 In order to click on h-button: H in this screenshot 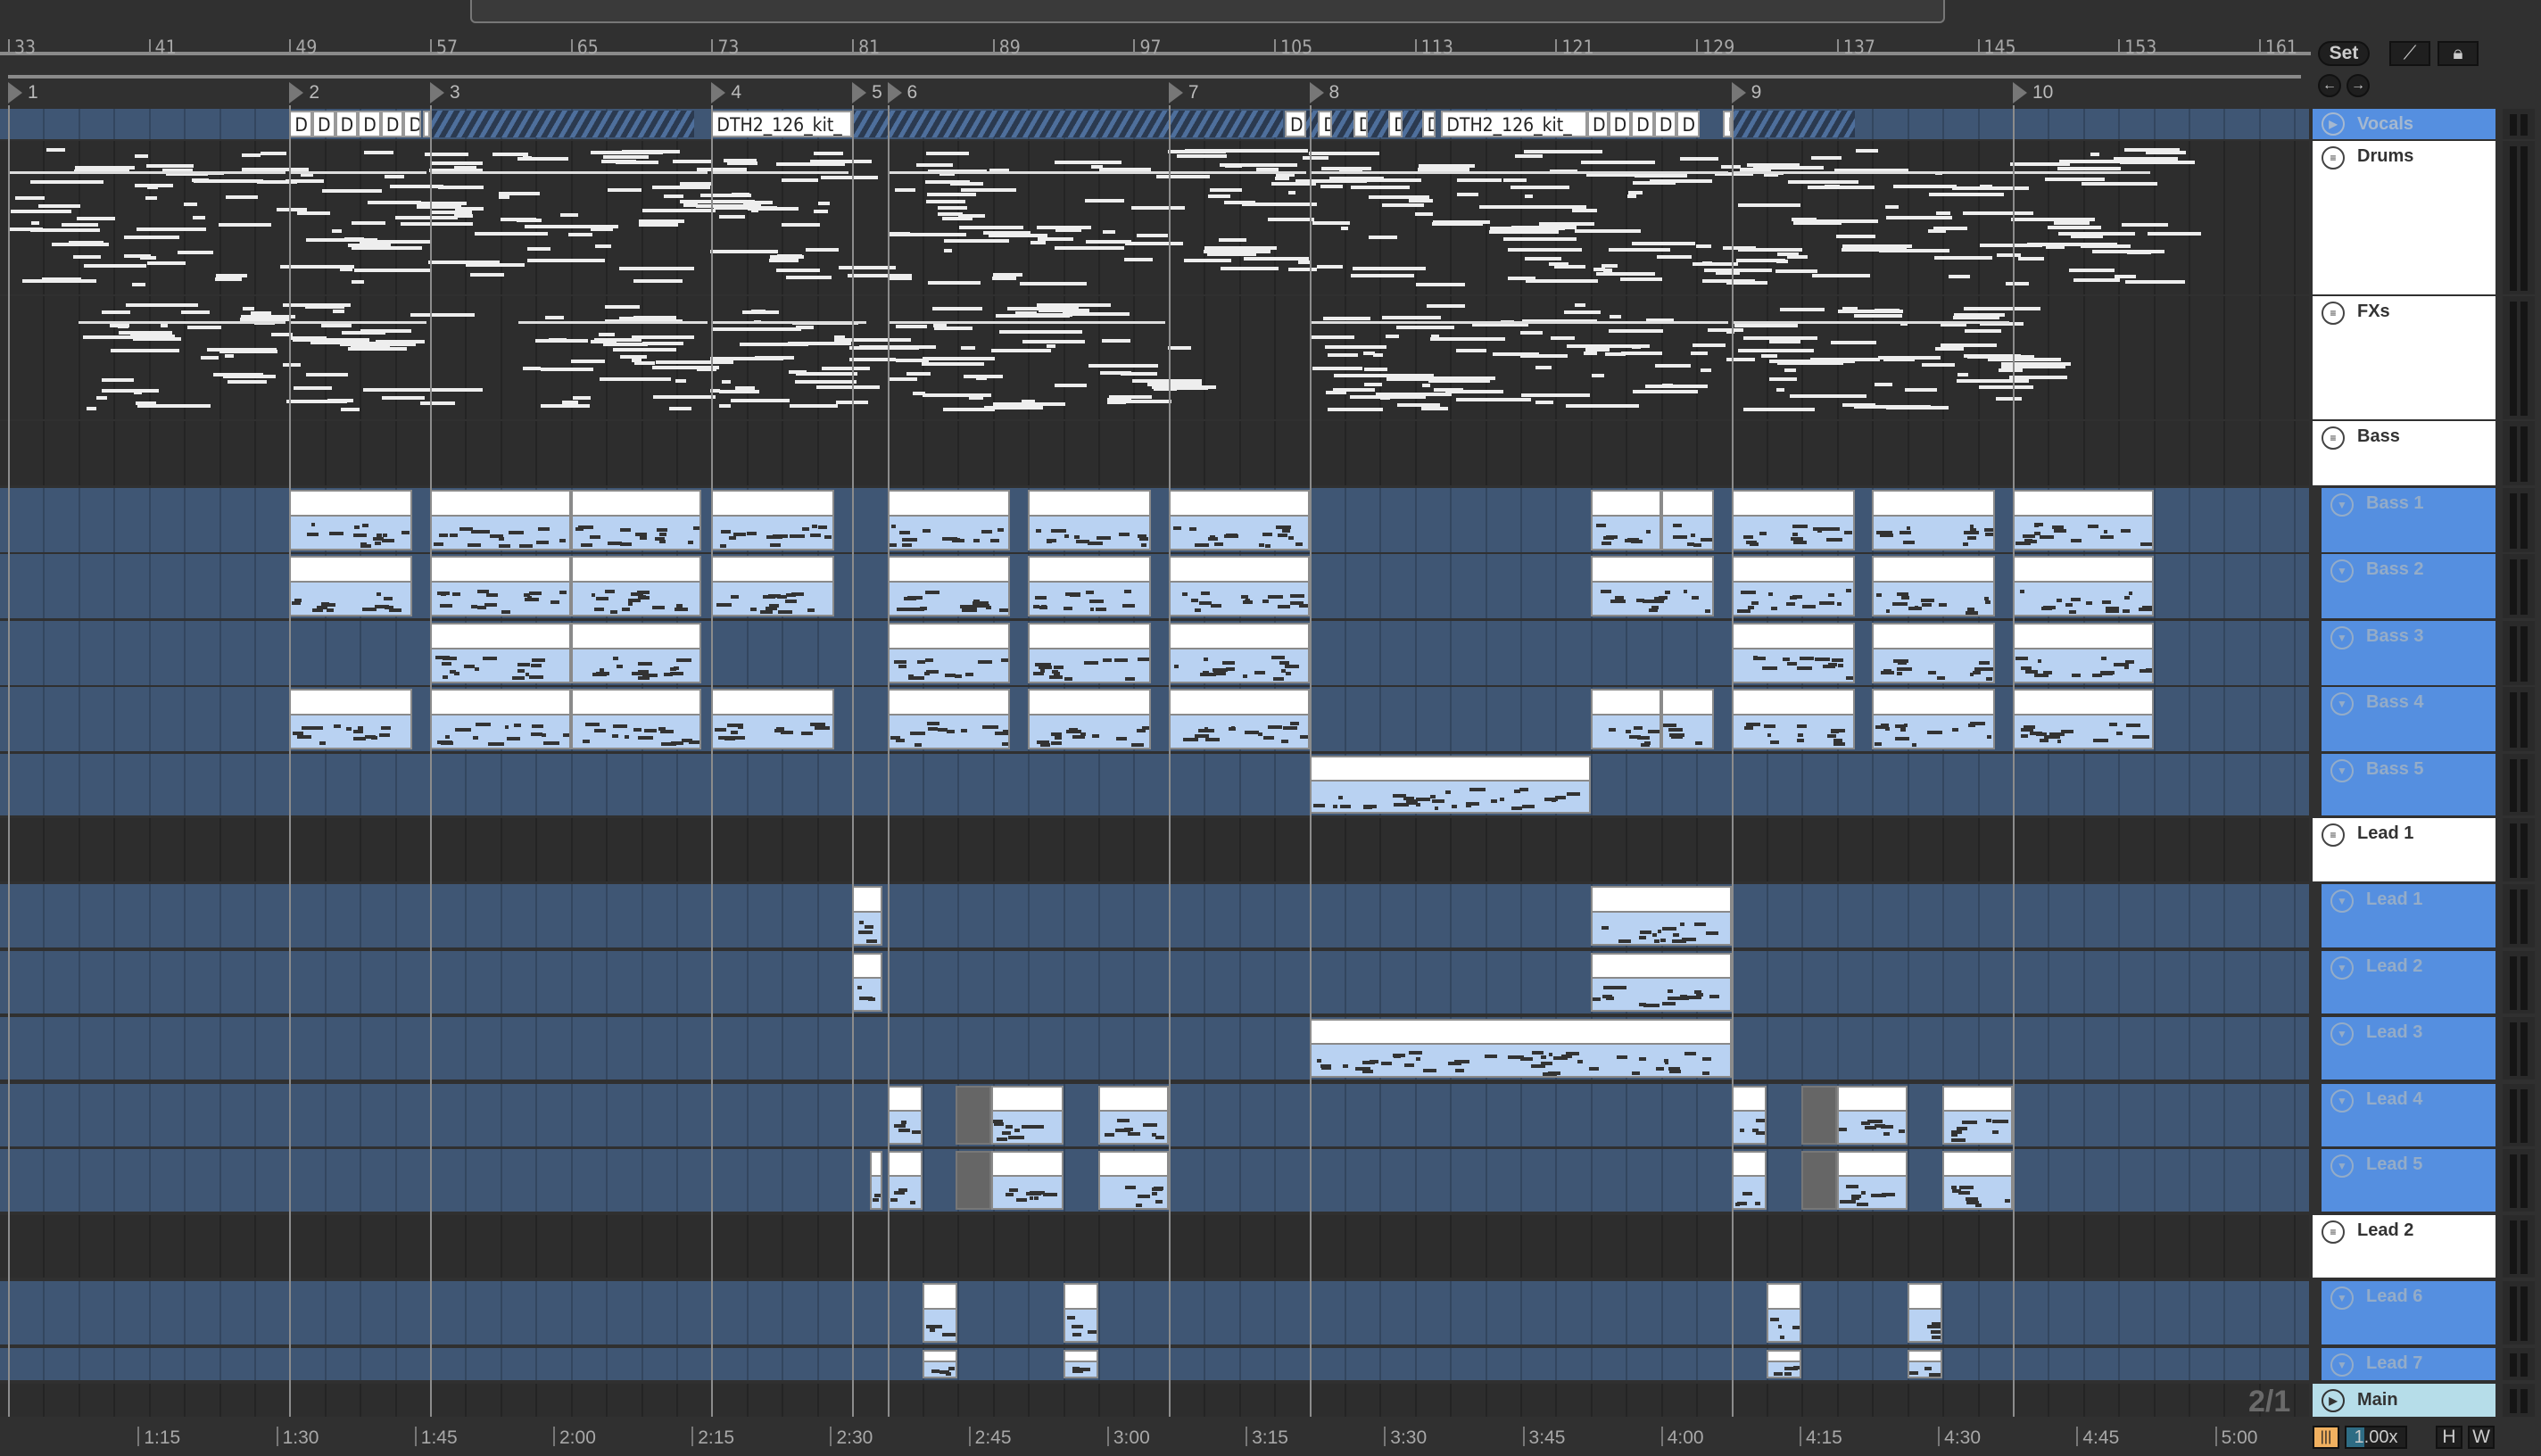, I will do `click(2449, 1437)`.